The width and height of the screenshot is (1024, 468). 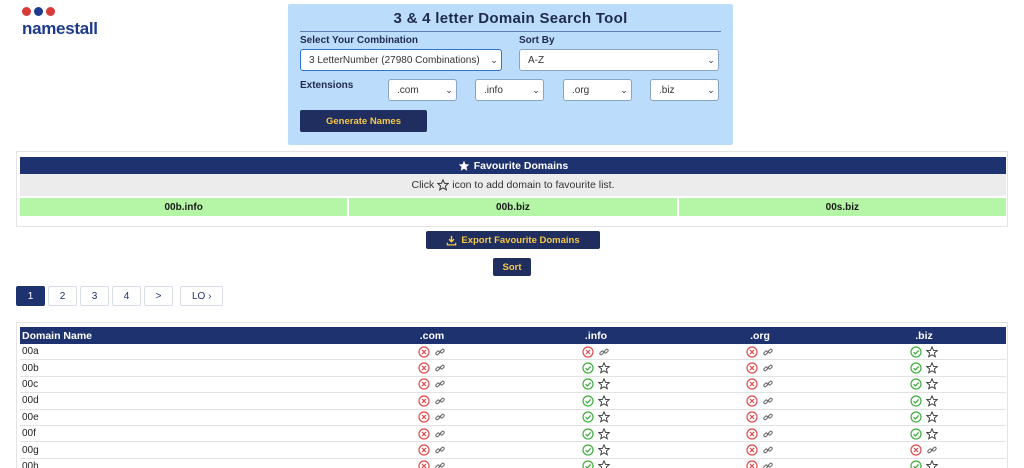 I want to click on namestall-logo: namestall, so click(x=72, y=22).